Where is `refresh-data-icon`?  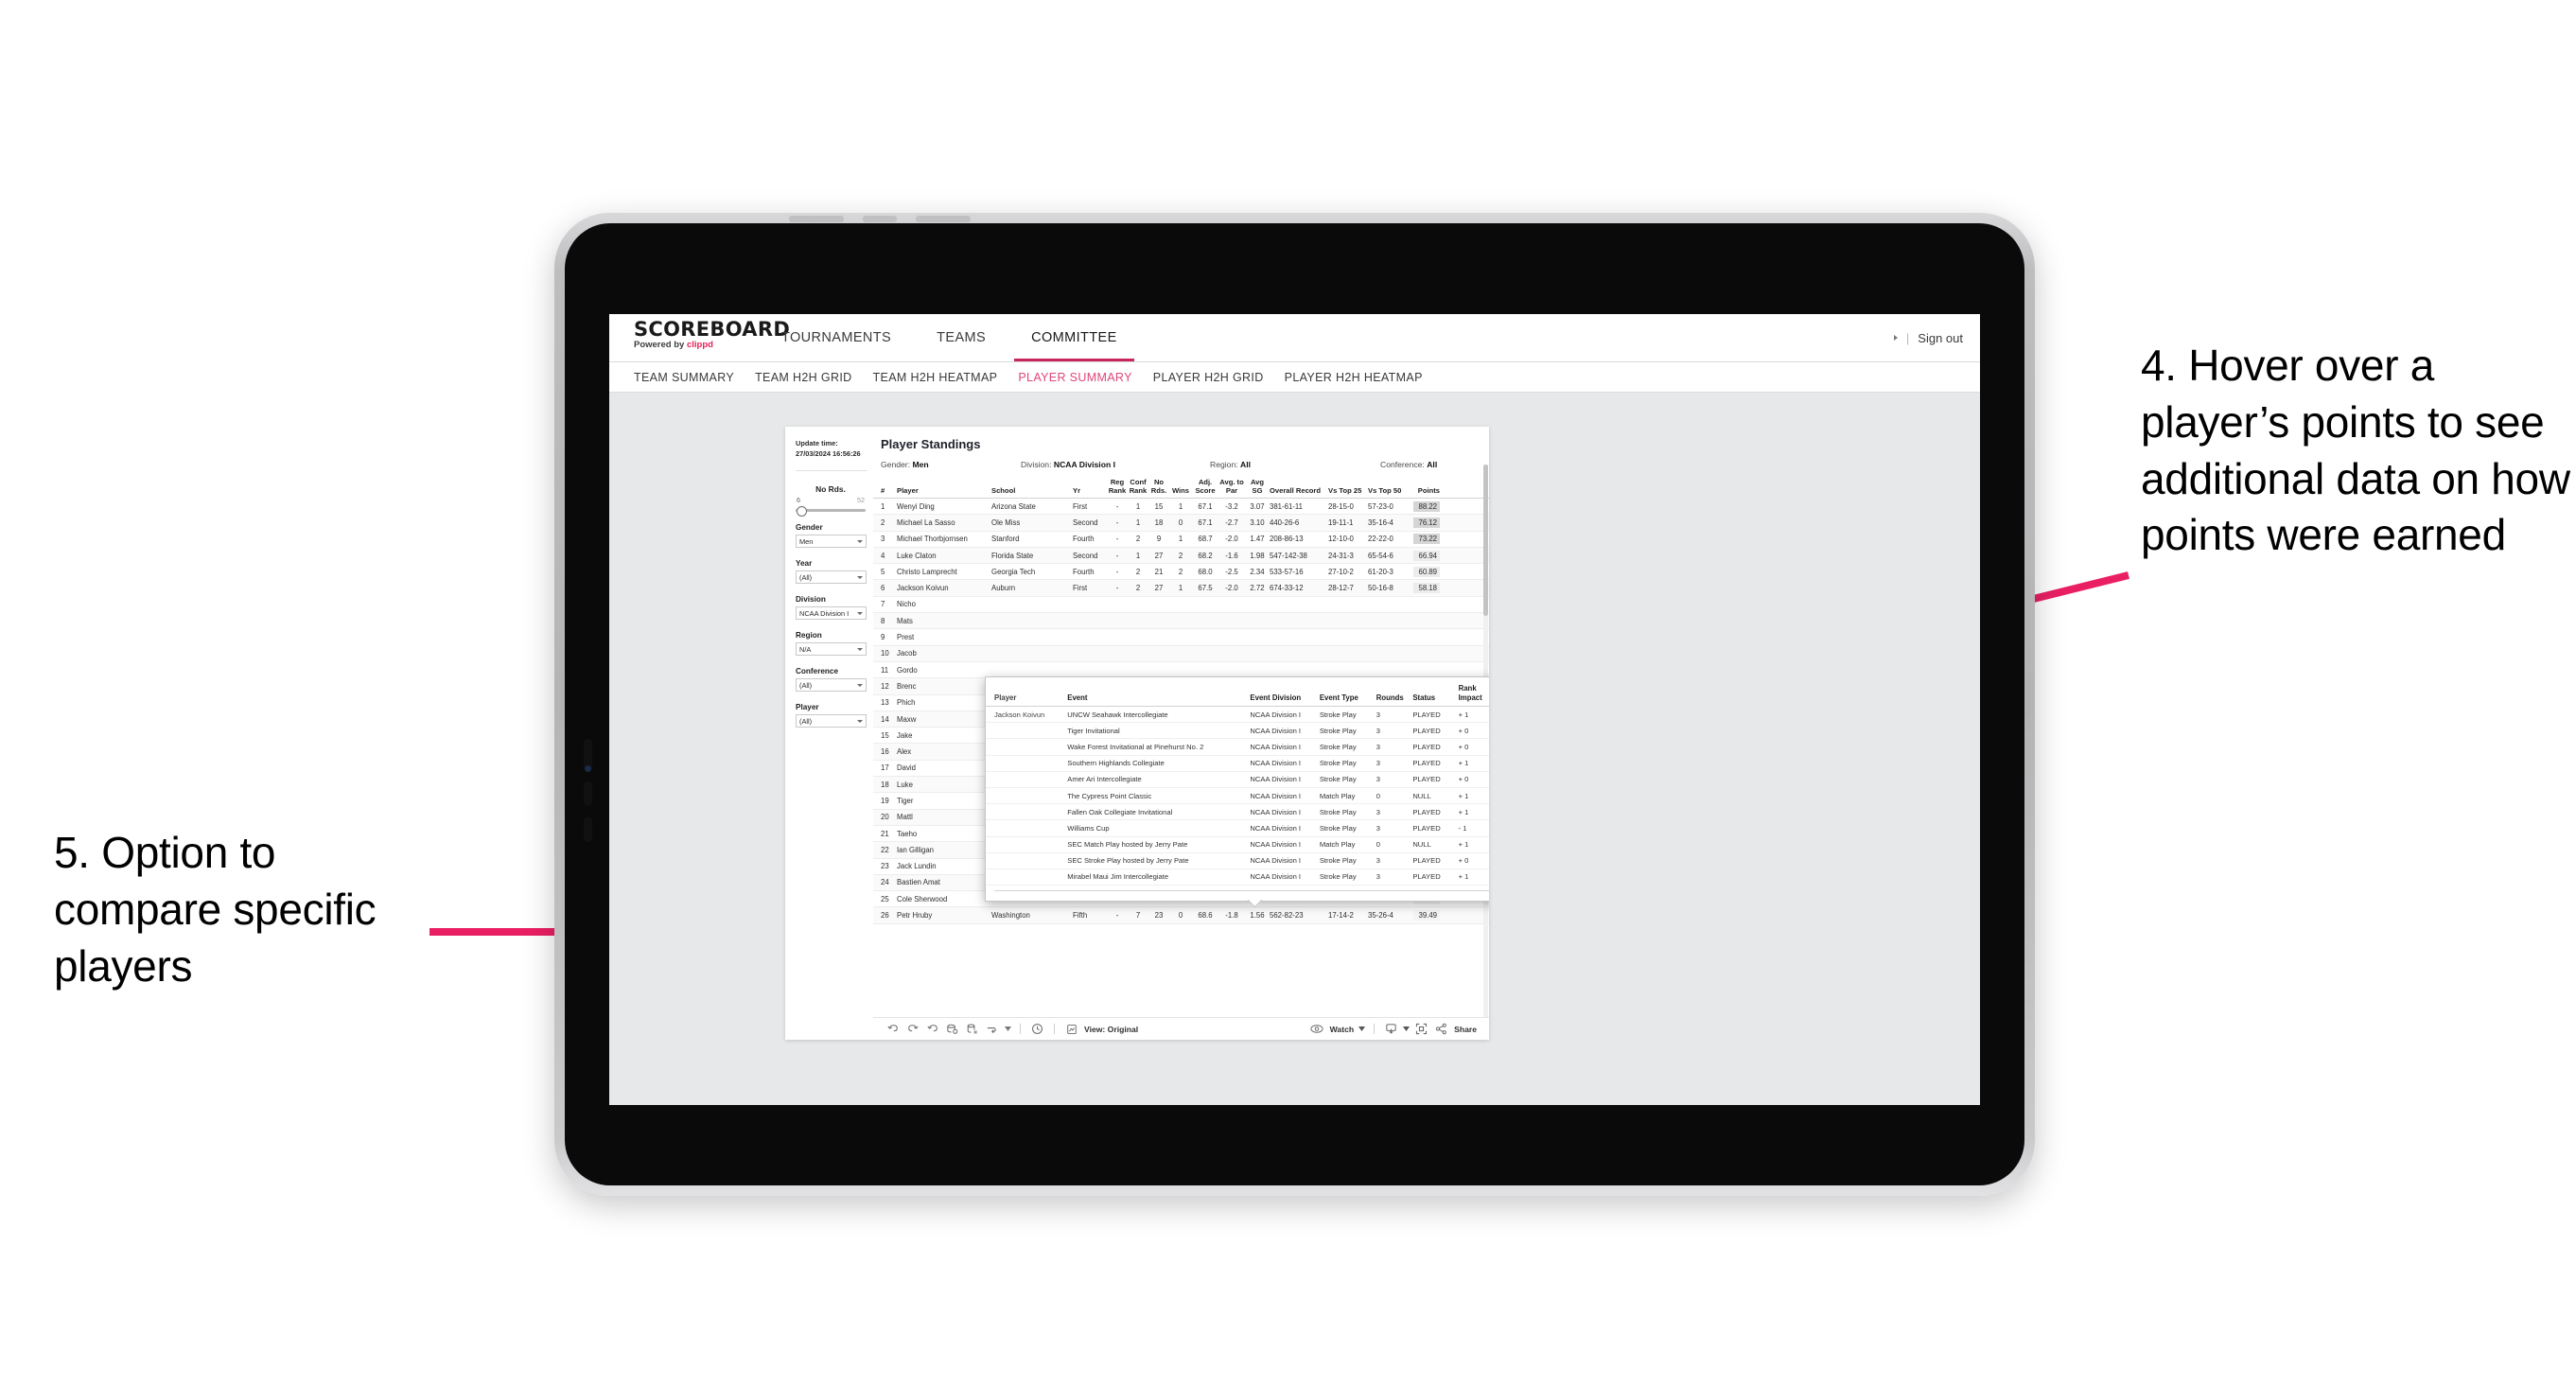
refresh-data-icon is located at coordinates (952, 1029).